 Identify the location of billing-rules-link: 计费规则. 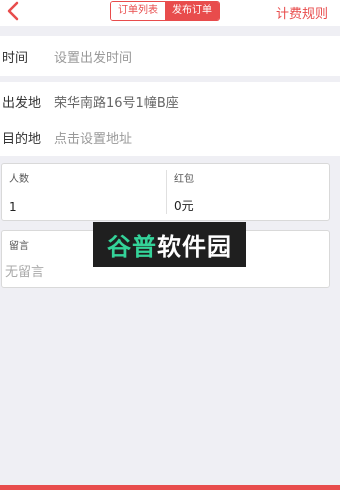
(302, 12).